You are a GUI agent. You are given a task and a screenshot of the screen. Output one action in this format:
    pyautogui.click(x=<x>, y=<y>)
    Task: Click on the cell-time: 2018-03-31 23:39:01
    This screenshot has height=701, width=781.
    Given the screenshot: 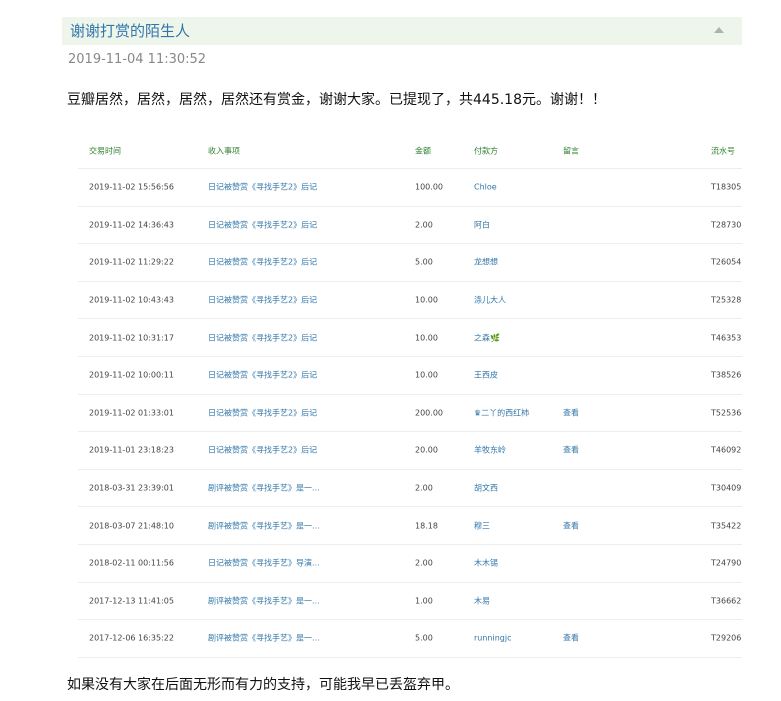 What is the action you would take?
    pyautogui.click(x=131, y=488)
    